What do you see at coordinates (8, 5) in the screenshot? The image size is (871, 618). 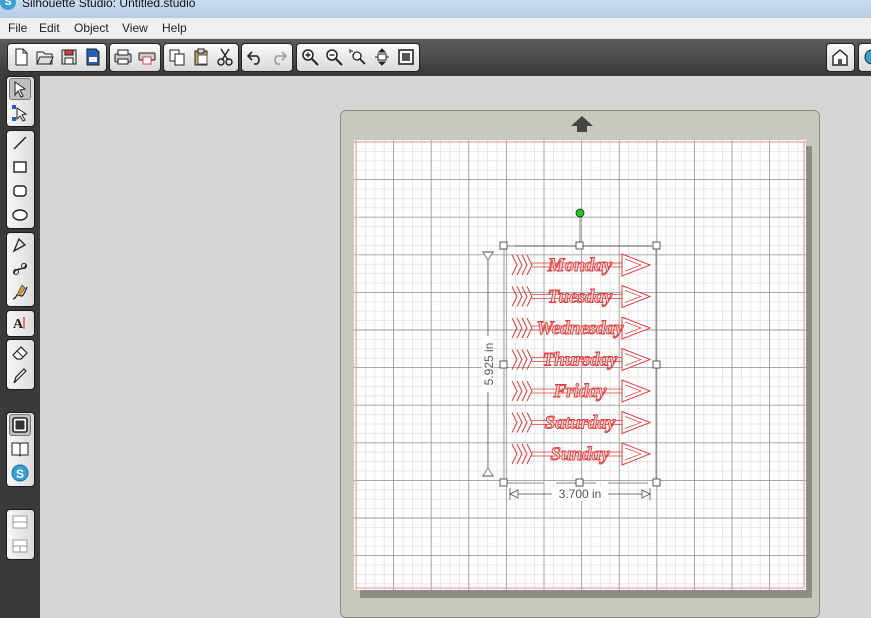 I see `app-logo-icon: S` at bounding box center [8, 5].